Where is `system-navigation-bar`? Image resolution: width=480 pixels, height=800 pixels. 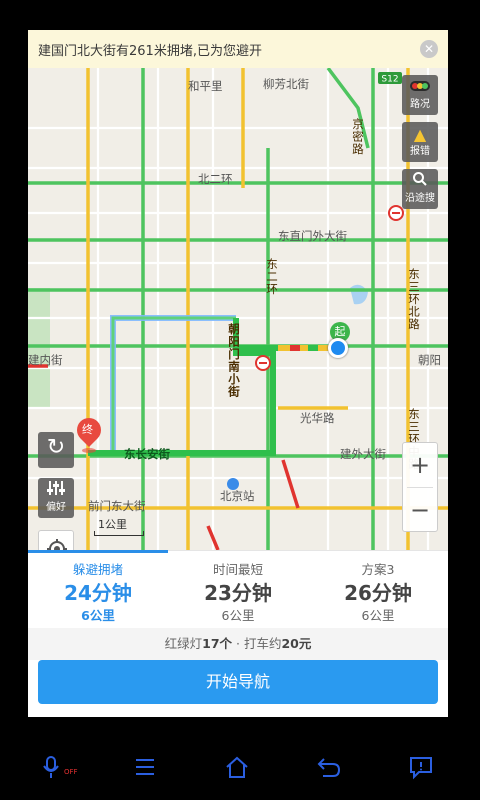
system-navigation-bar is located at coordinates (240, 766).